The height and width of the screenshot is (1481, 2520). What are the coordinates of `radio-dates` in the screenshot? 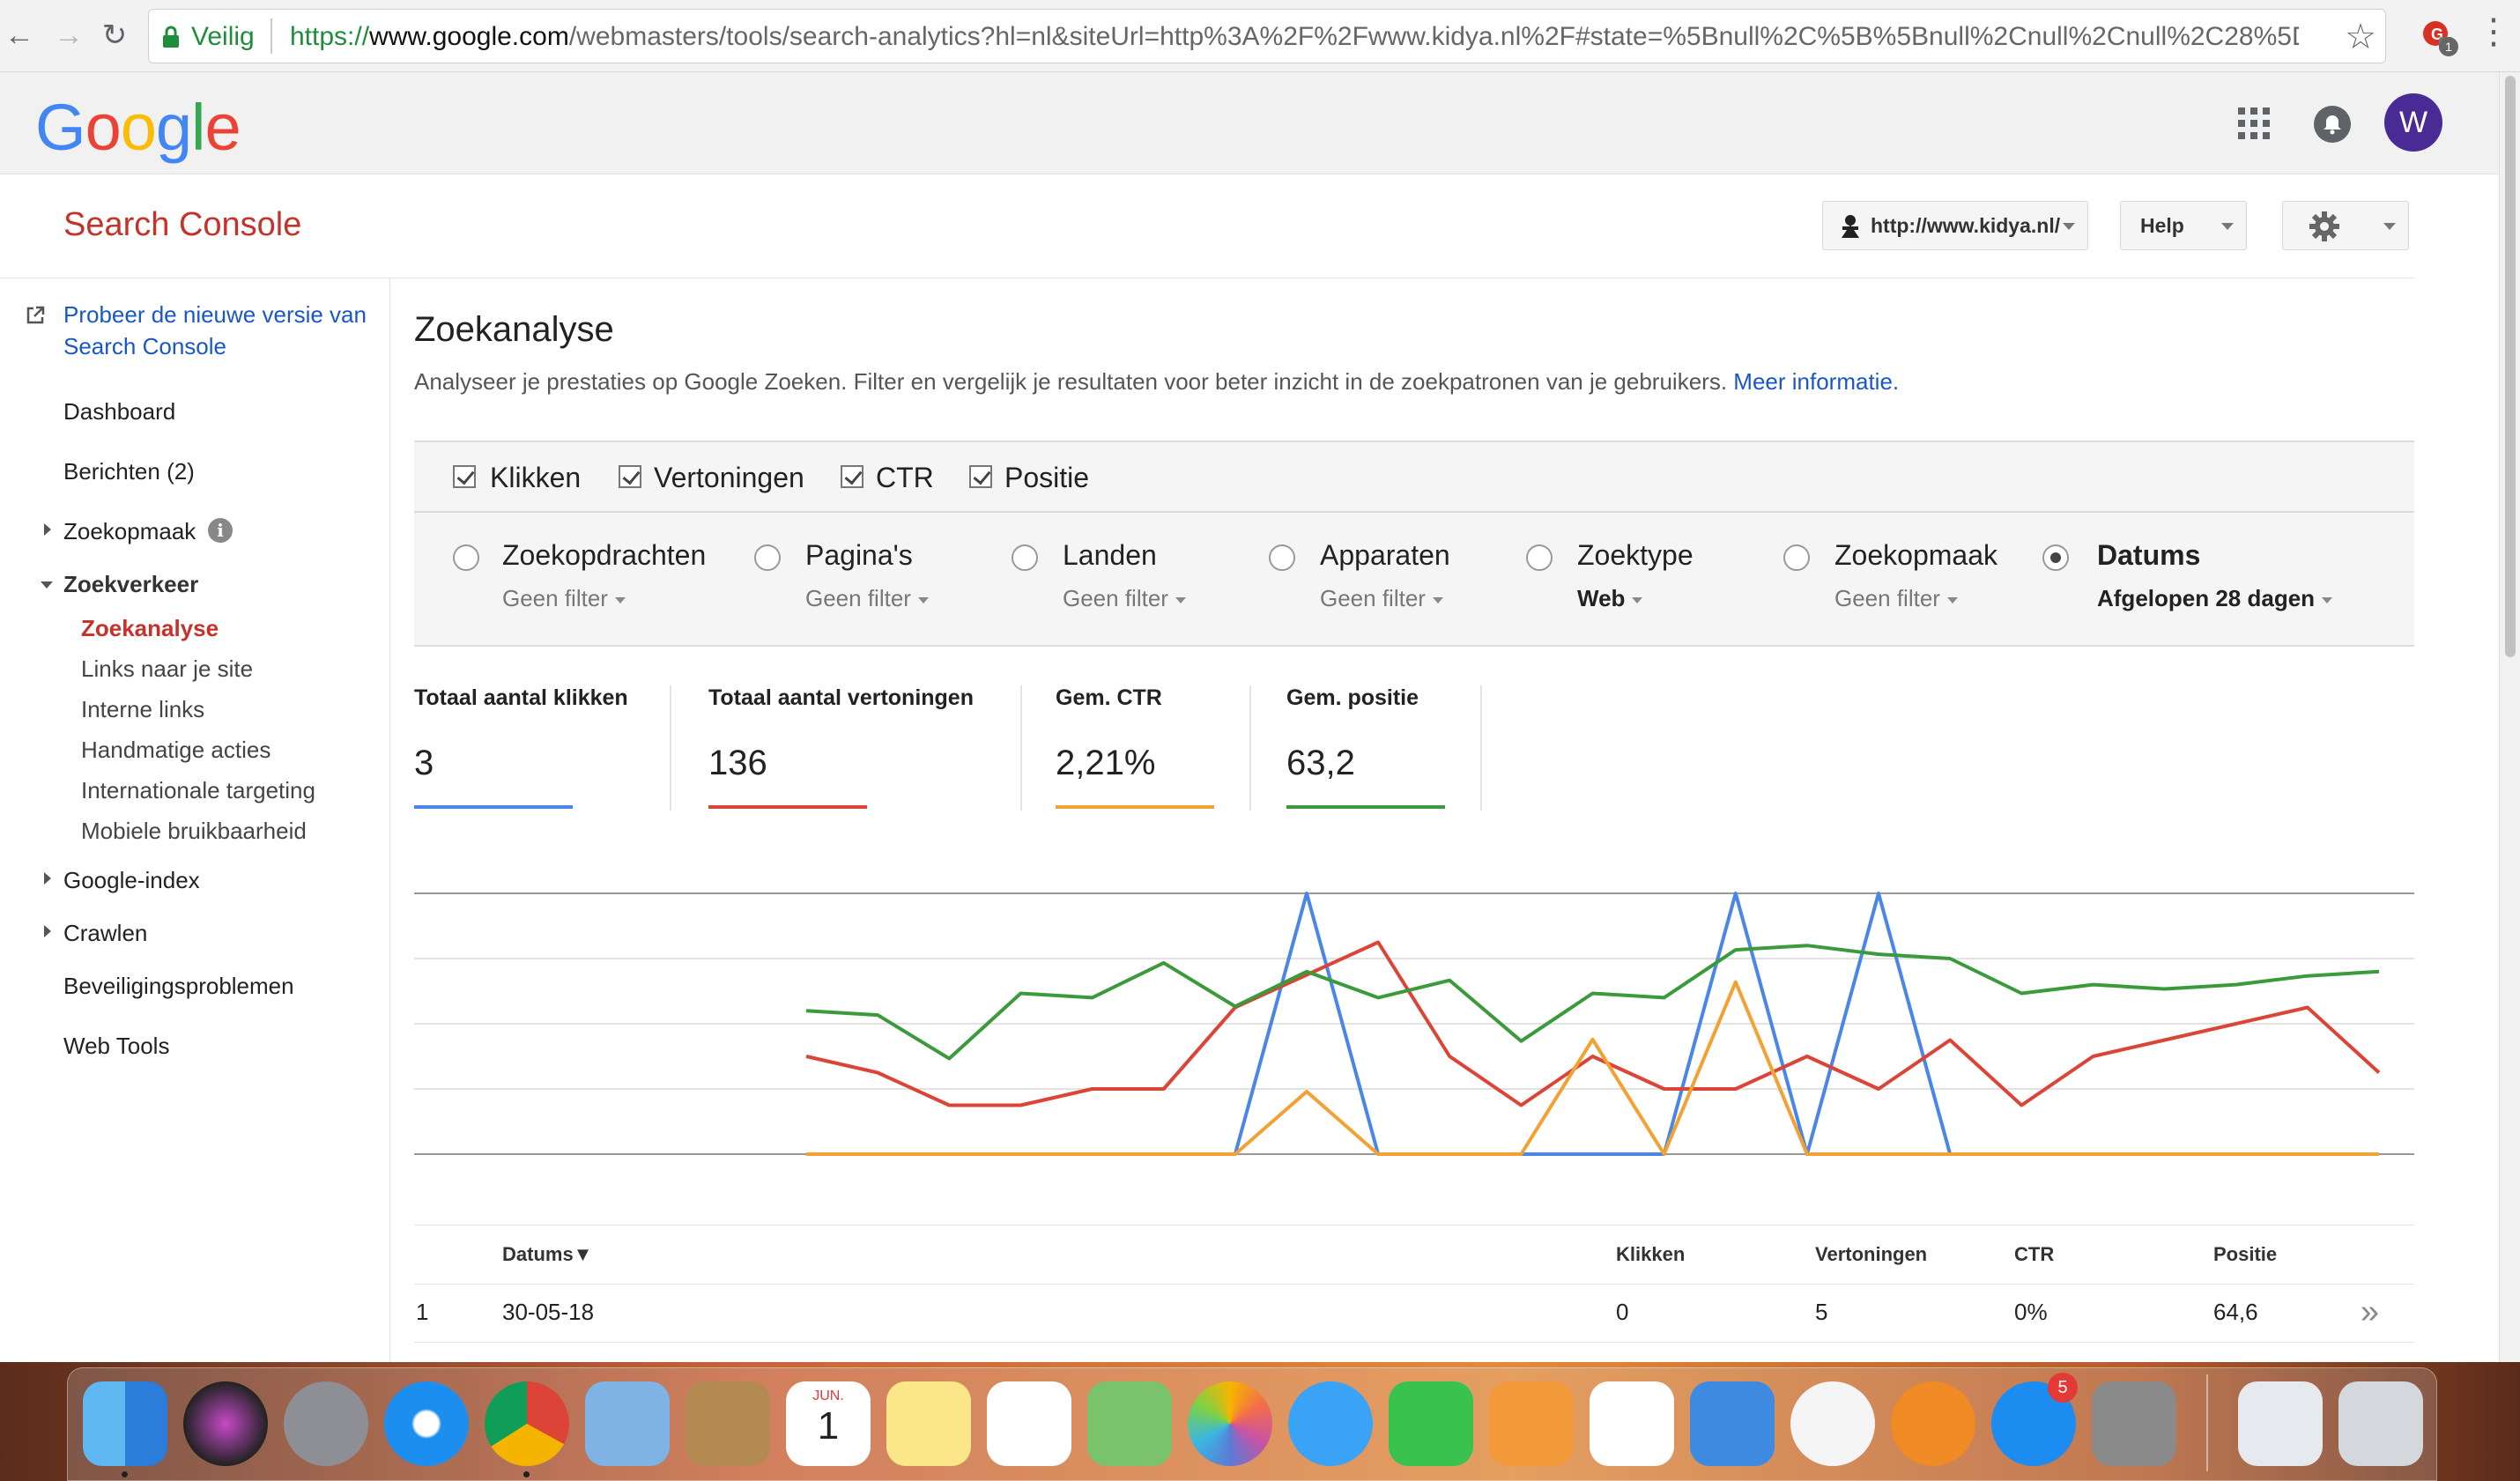 It's located at (2055, 557).